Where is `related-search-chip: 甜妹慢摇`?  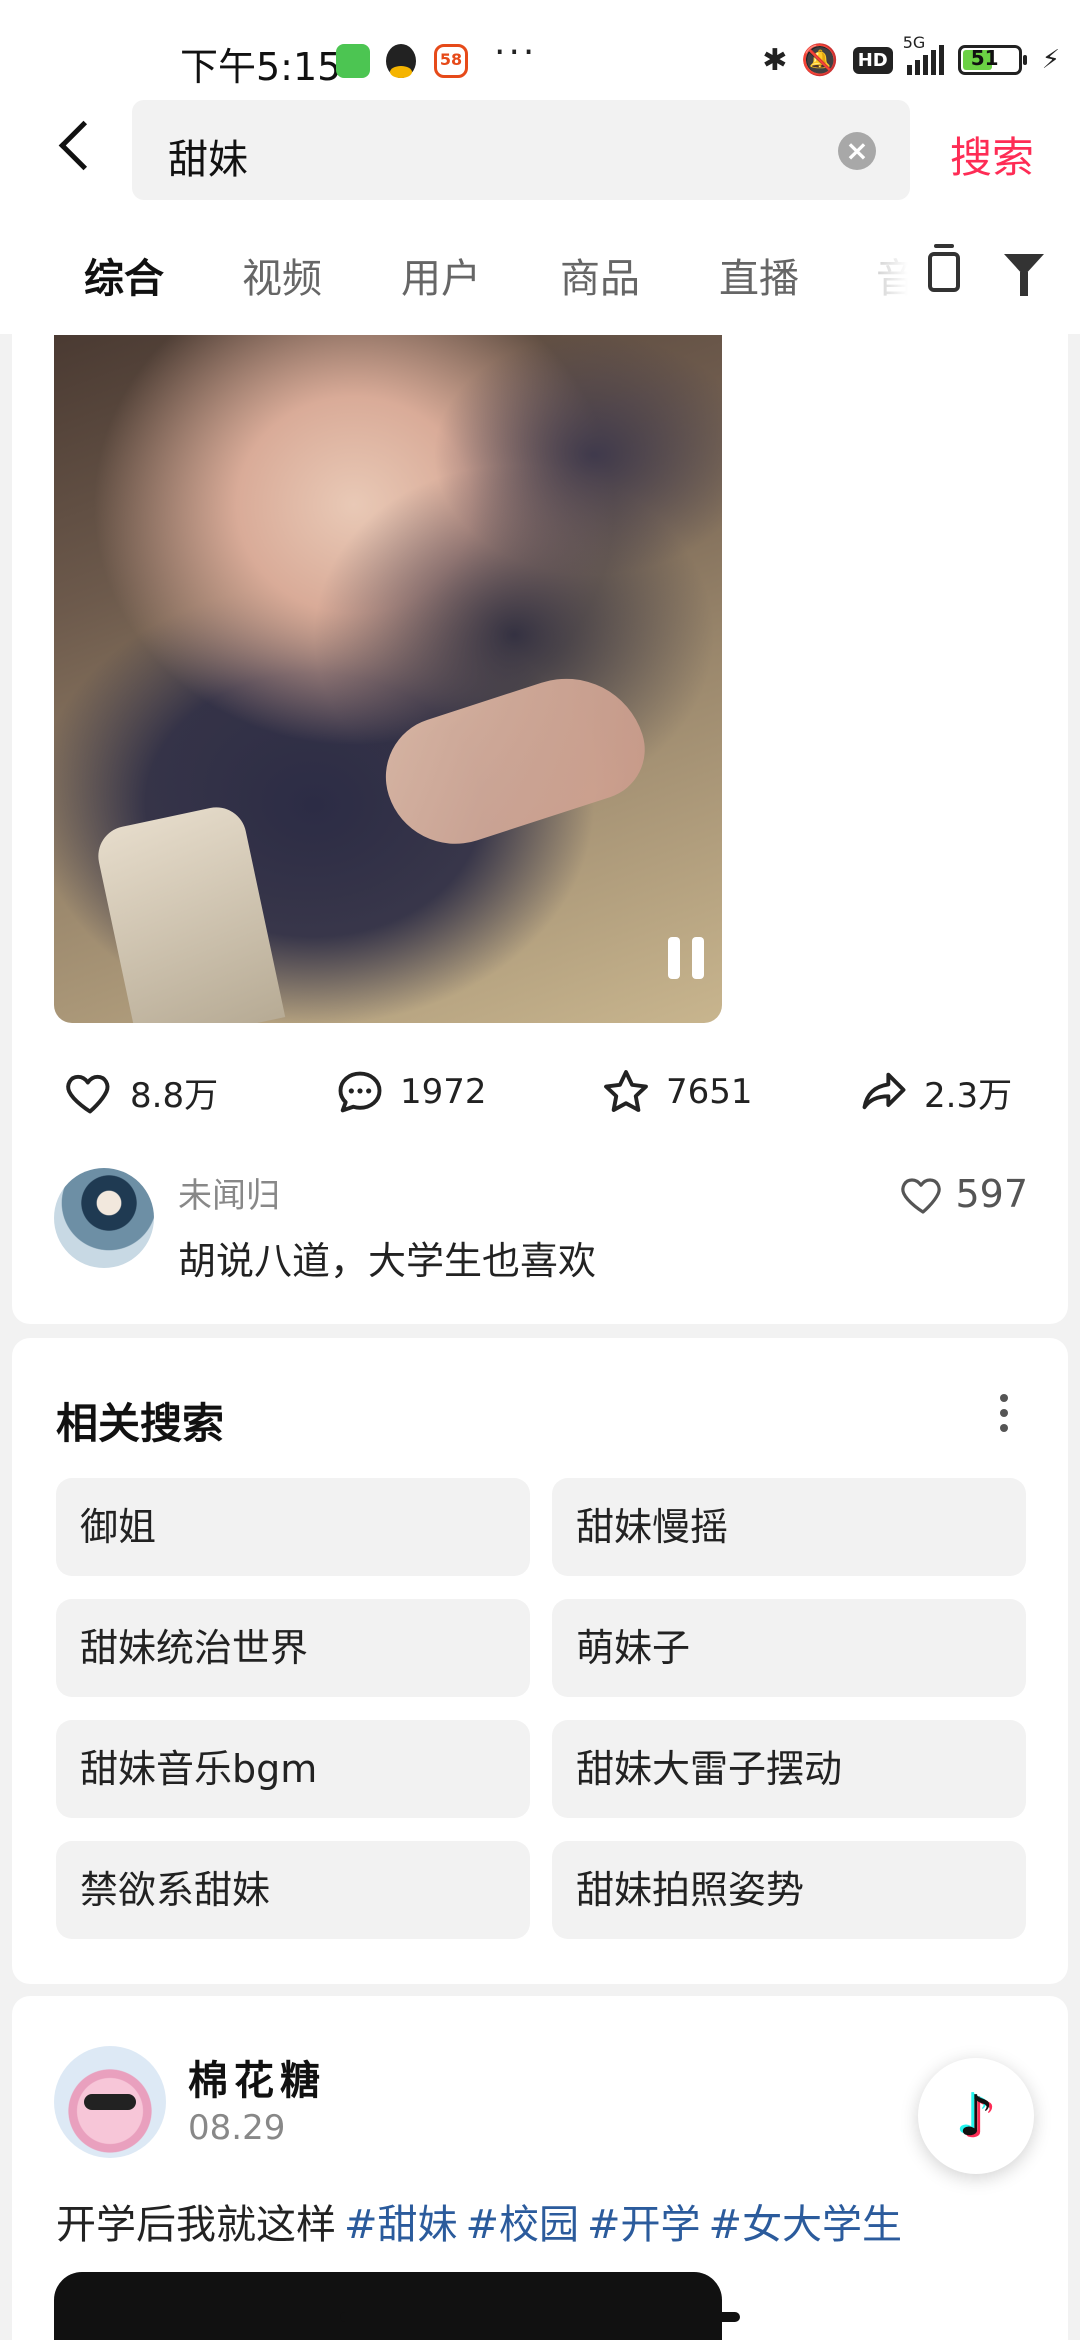 related-search-chip: 甜妹慢摇 is located at coordinates (789, 1527).